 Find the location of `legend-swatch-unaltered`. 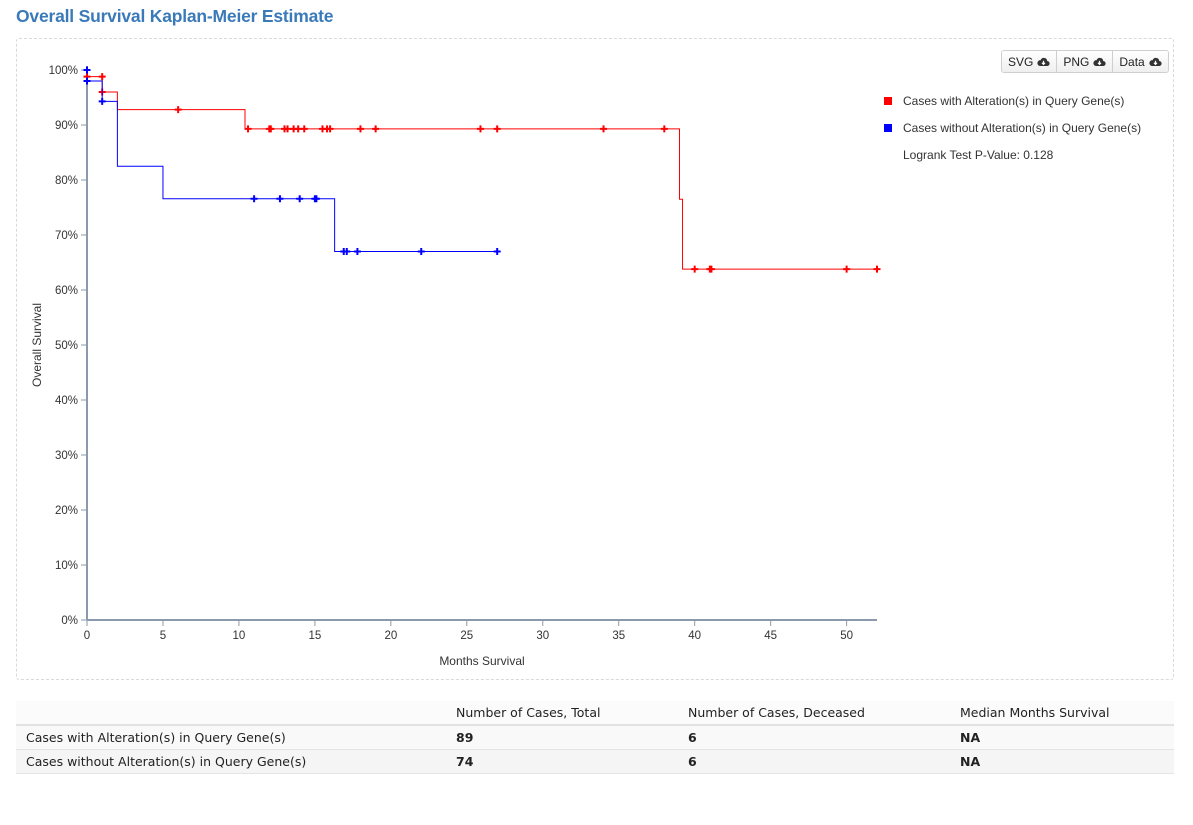

legend-swatch-unaltered is located at coordinates (888, 128).